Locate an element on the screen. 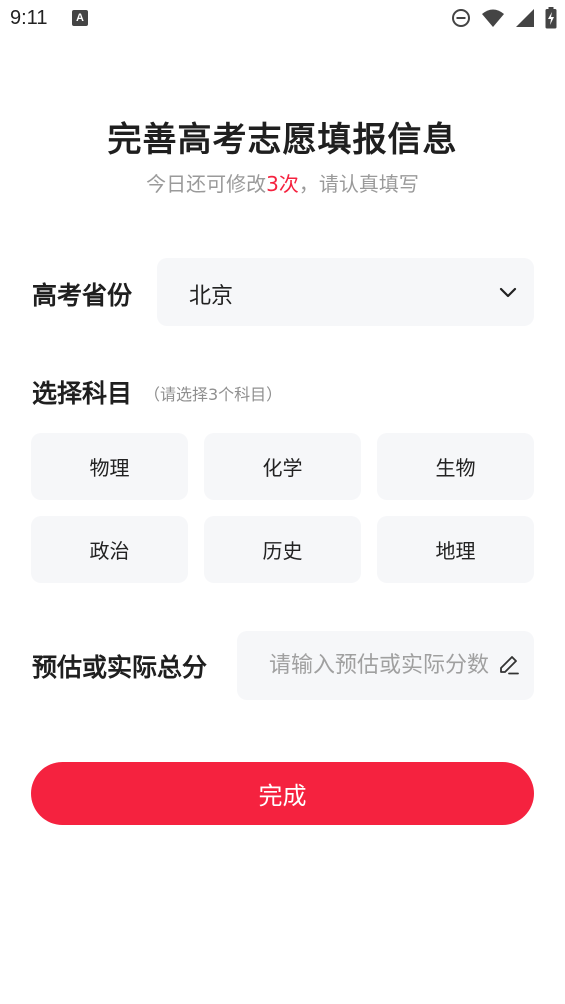  subject-chip-physics: 物理 is located at coordinates (109, 466).